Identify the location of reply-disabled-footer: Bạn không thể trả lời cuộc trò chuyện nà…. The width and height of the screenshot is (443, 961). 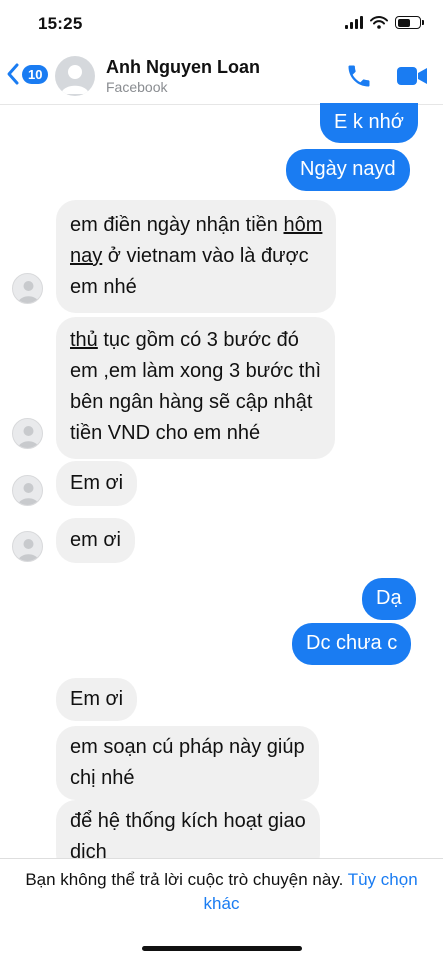
(221, 909).